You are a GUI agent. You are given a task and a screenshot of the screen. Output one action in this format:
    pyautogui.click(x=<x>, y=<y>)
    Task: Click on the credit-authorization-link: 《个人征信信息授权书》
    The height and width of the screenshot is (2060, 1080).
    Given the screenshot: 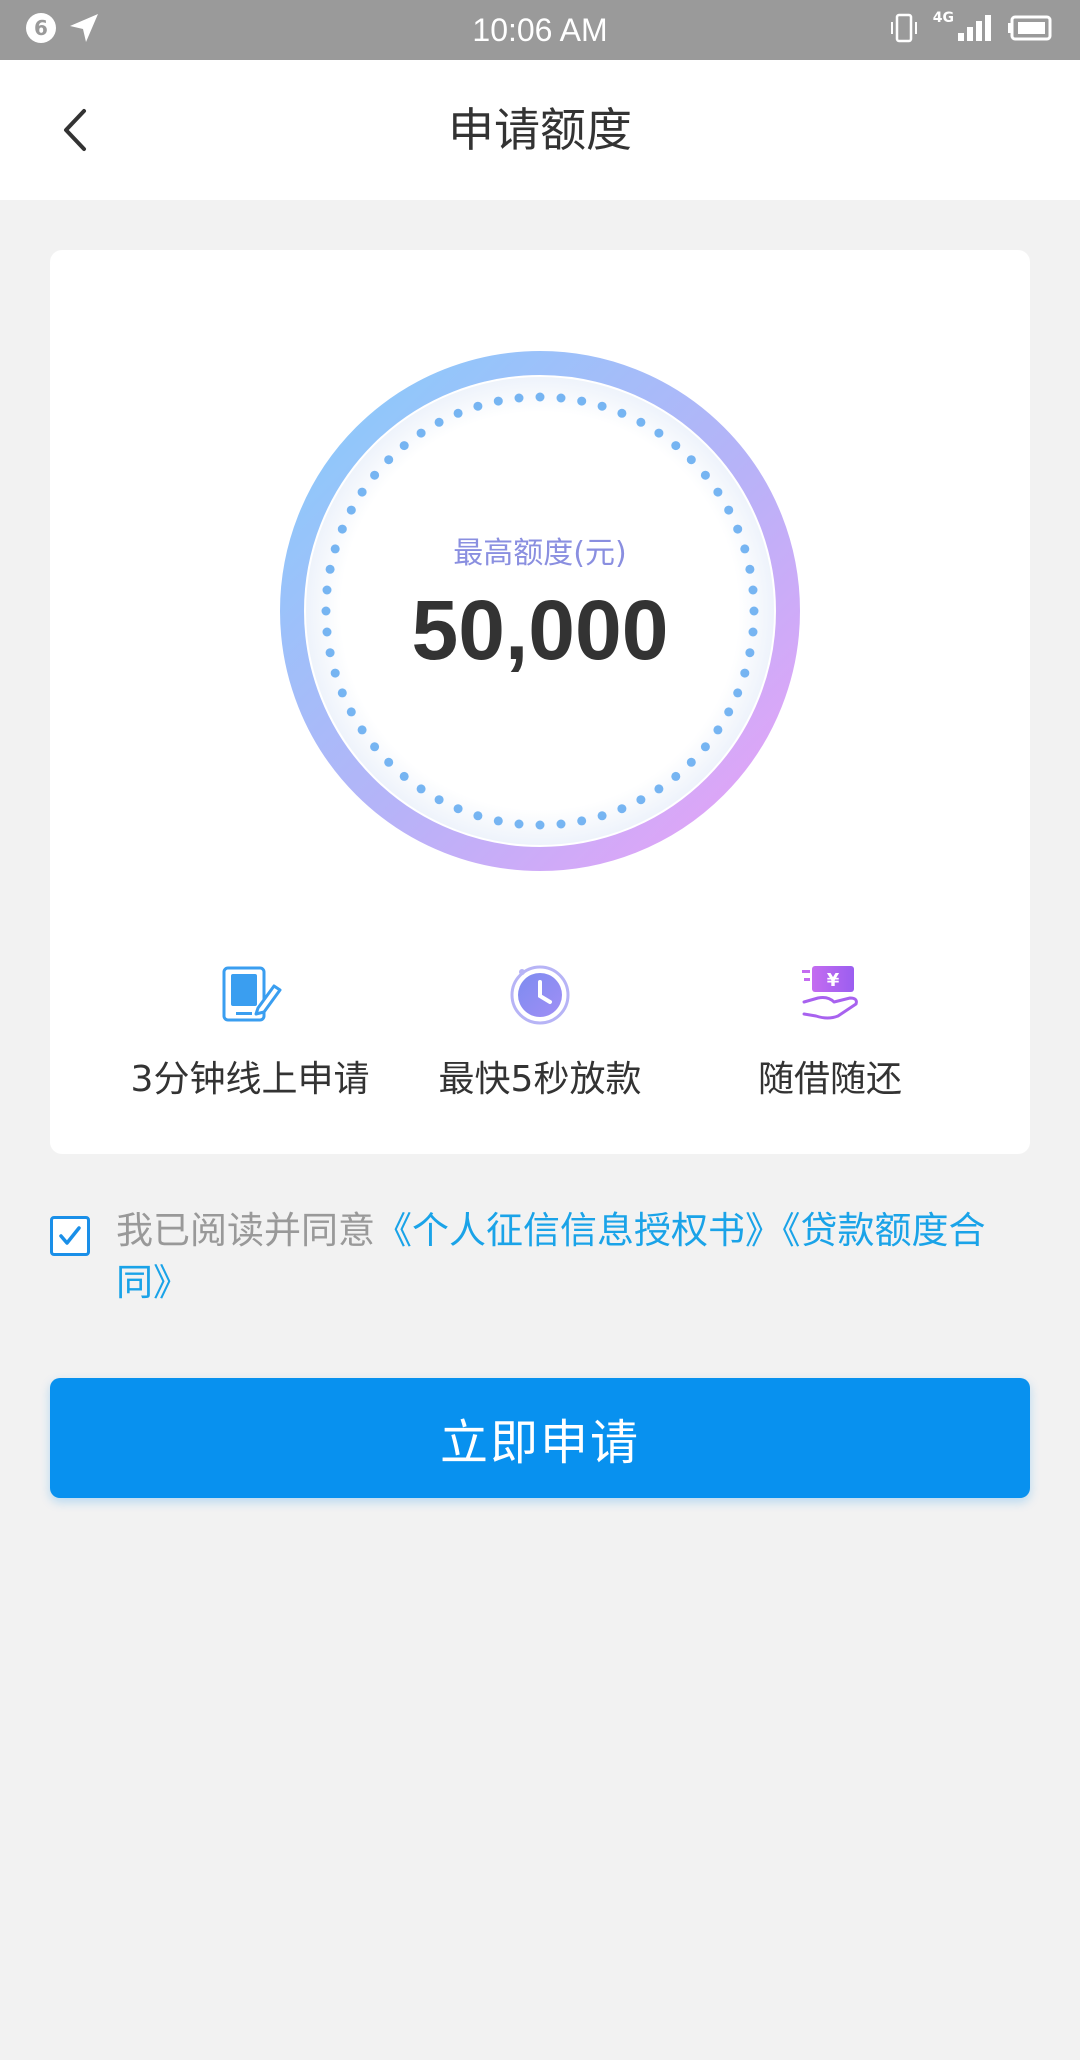 What is the action you would take?
    pyautogui.click(x=578, y=1230)
    